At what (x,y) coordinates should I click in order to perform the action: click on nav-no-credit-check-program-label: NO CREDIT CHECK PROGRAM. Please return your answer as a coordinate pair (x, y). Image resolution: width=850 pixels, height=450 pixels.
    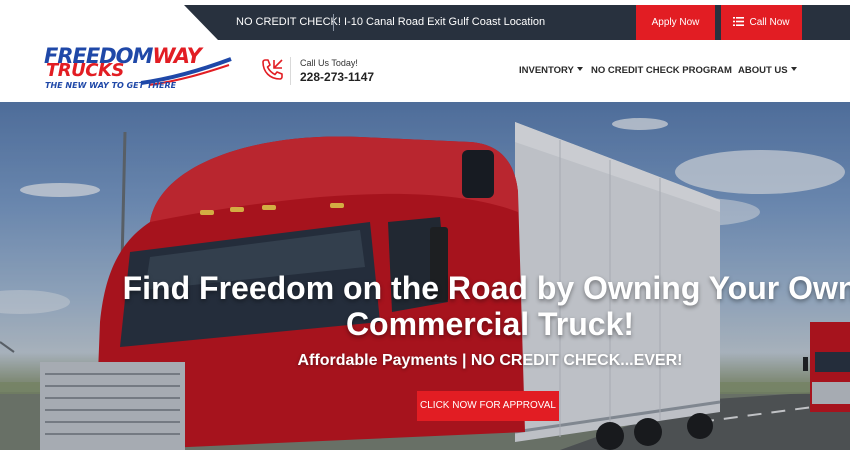
    Looking at the image, I should click on (661, 70).